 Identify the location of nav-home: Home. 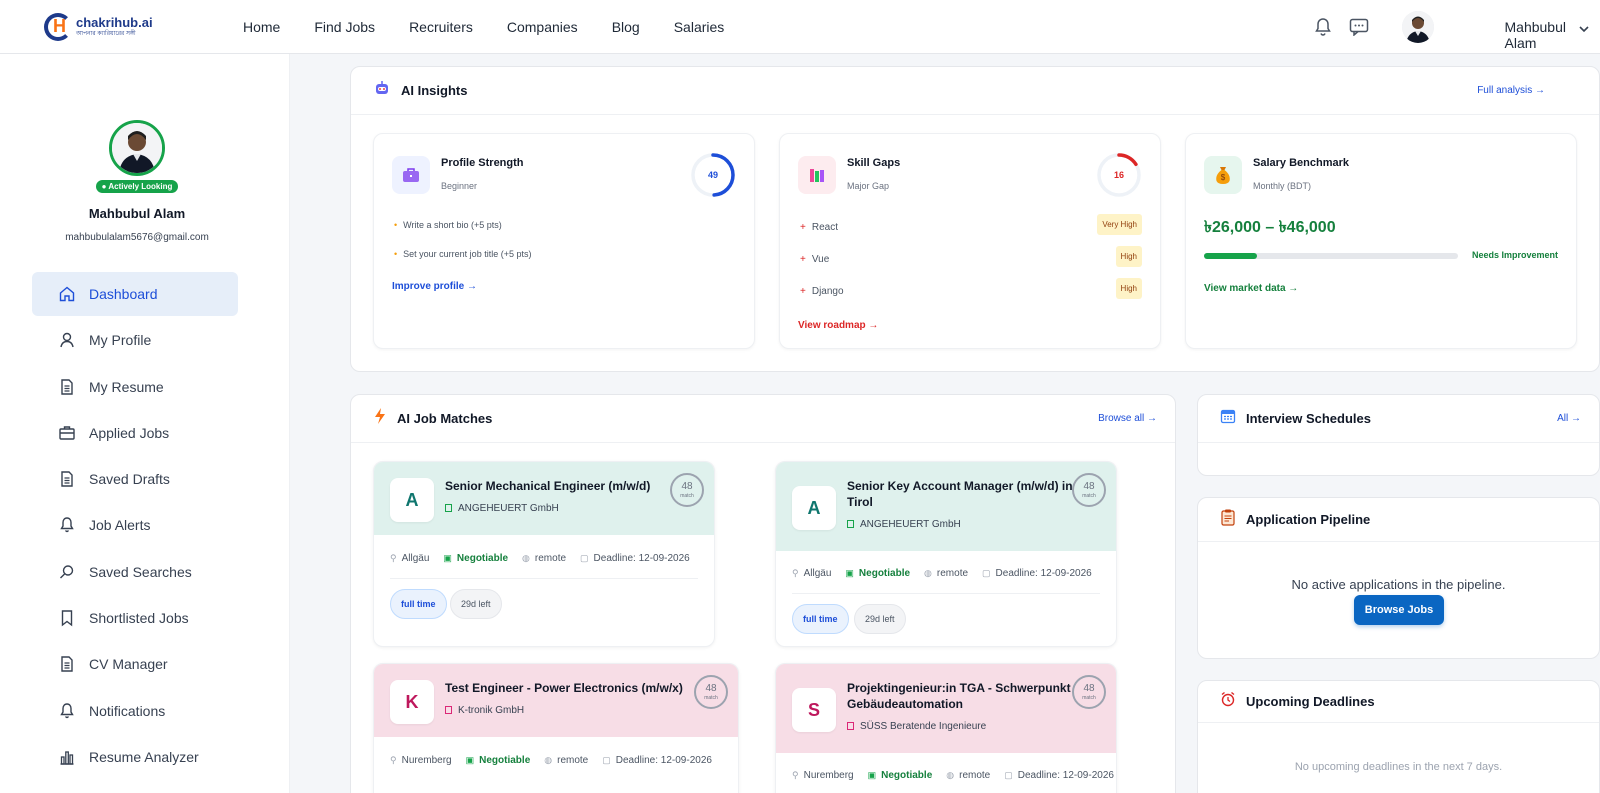
(261, 27).